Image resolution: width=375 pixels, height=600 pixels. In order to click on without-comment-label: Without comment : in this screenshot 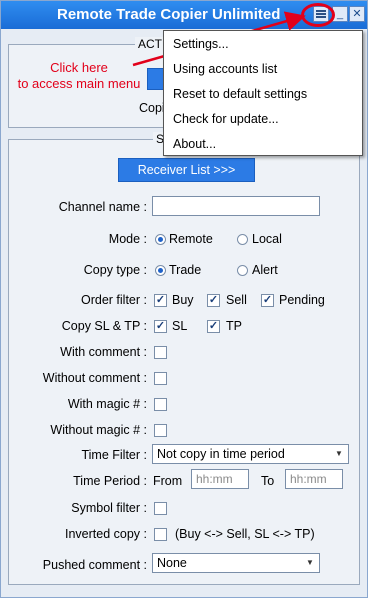, I will do `click(94, 378)`.